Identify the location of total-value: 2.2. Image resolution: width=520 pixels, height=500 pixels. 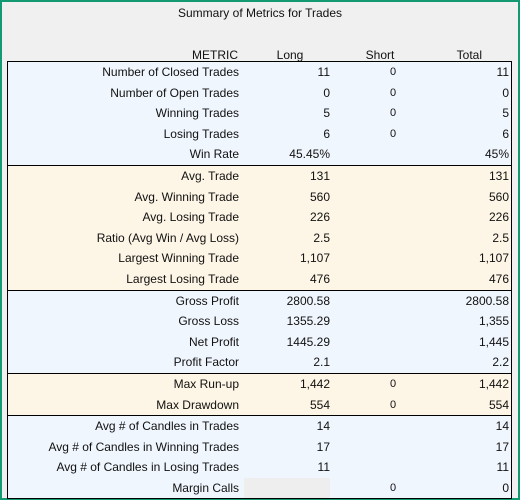
(500, 362).